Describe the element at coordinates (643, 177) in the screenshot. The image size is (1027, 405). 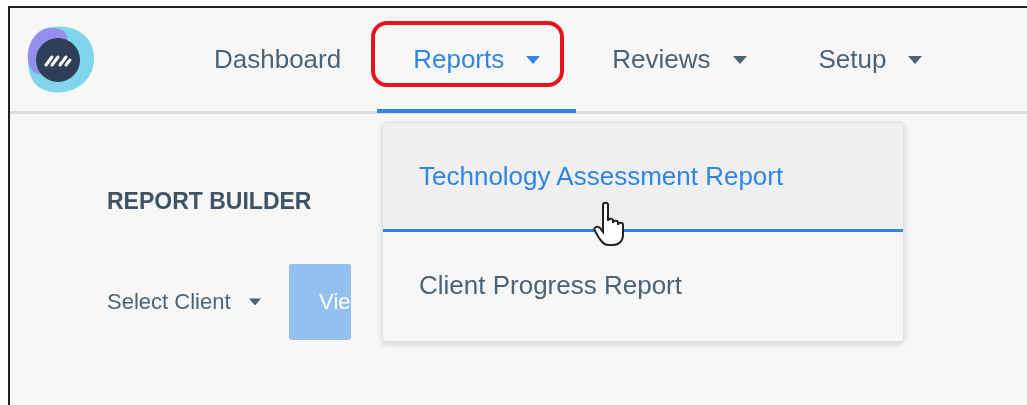
I see `menu-item: Technology Assessment Report` at that location.